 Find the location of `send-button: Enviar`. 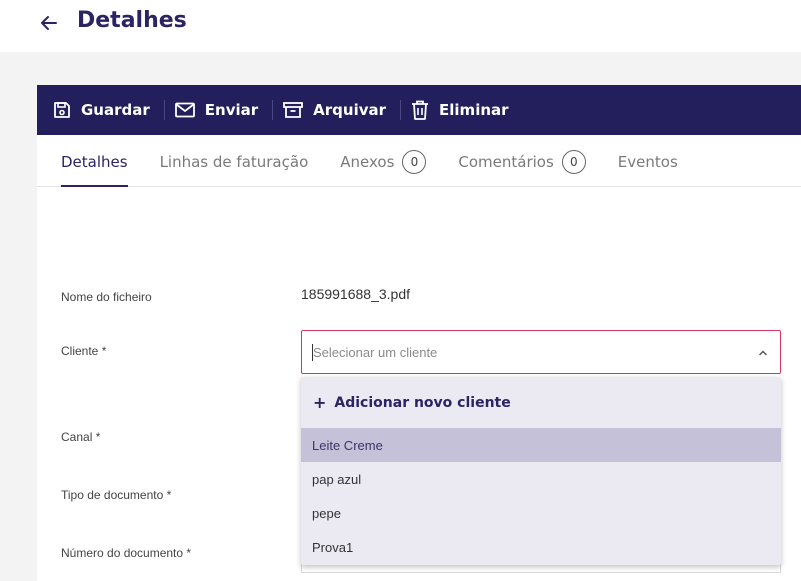

send-button: Enviar is located at coordinates (224, 110).